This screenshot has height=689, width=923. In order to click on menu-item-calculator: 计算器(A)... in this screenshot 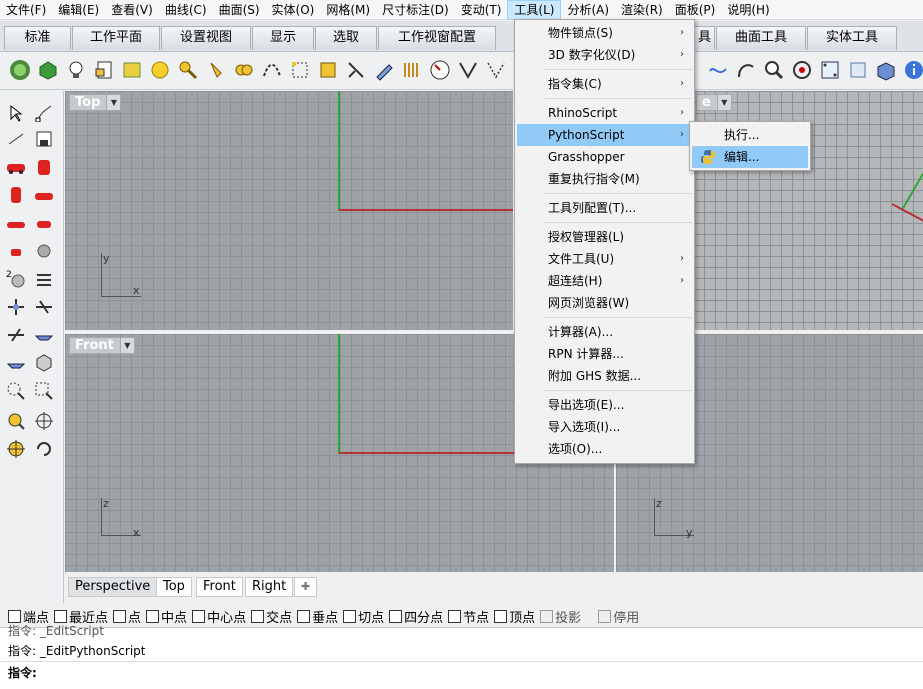, I will do `click(604, 332)`.